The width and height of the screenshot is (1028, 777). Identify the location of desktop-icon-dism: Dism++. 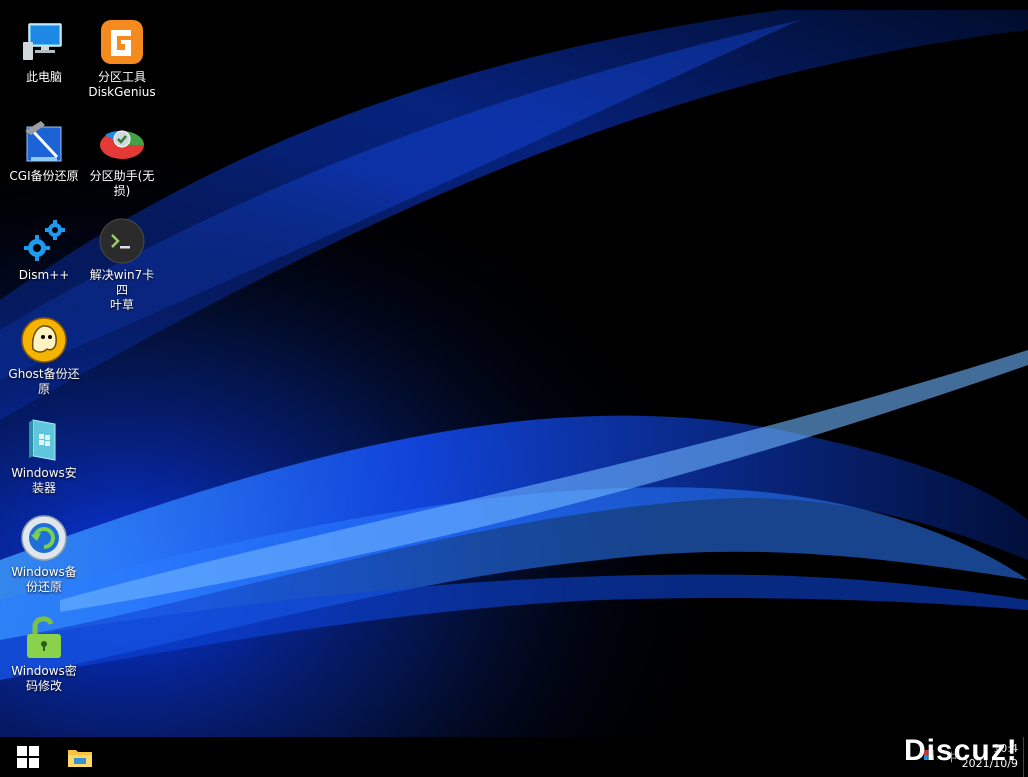
(44, 248).